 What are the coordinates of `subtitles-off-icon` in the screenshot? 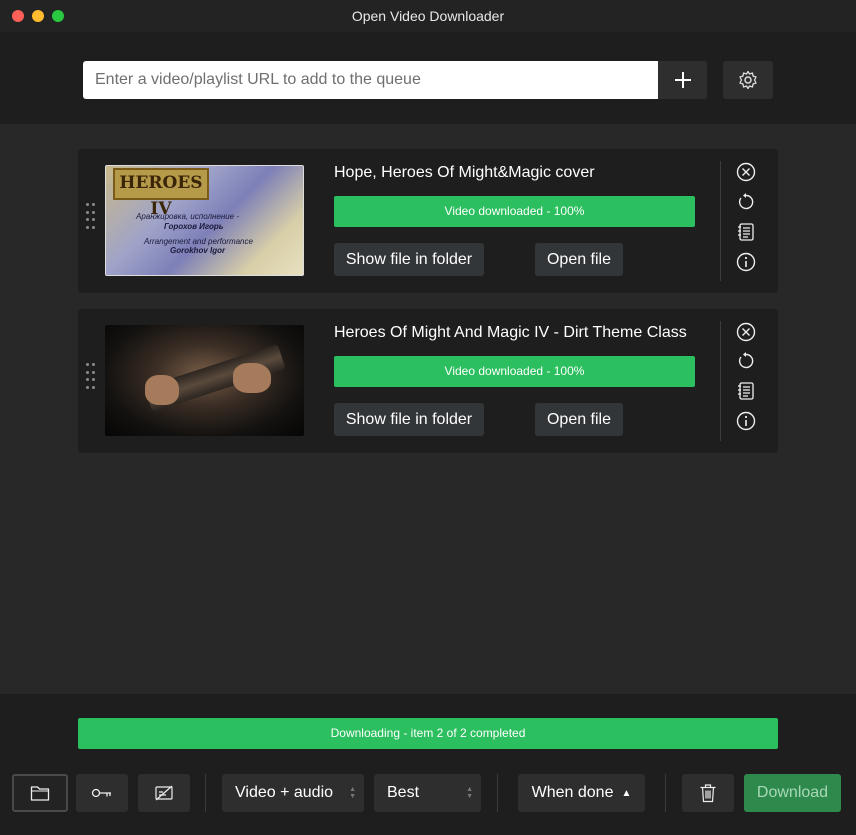 It's located at (164, 793).